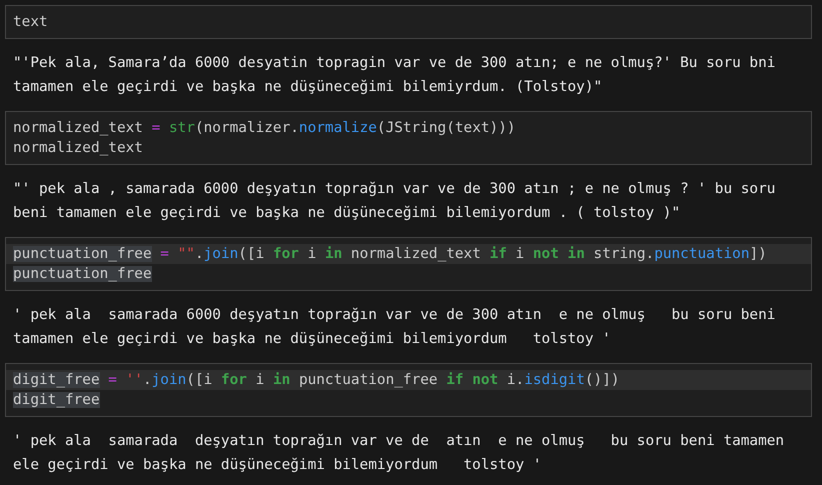 The image size is (822, 485). Describe the element at coordinates (264, 128) in the screenshot. I see `code-line: normalized_text = str(normalizer.normalize(JString(text)))` at that location.